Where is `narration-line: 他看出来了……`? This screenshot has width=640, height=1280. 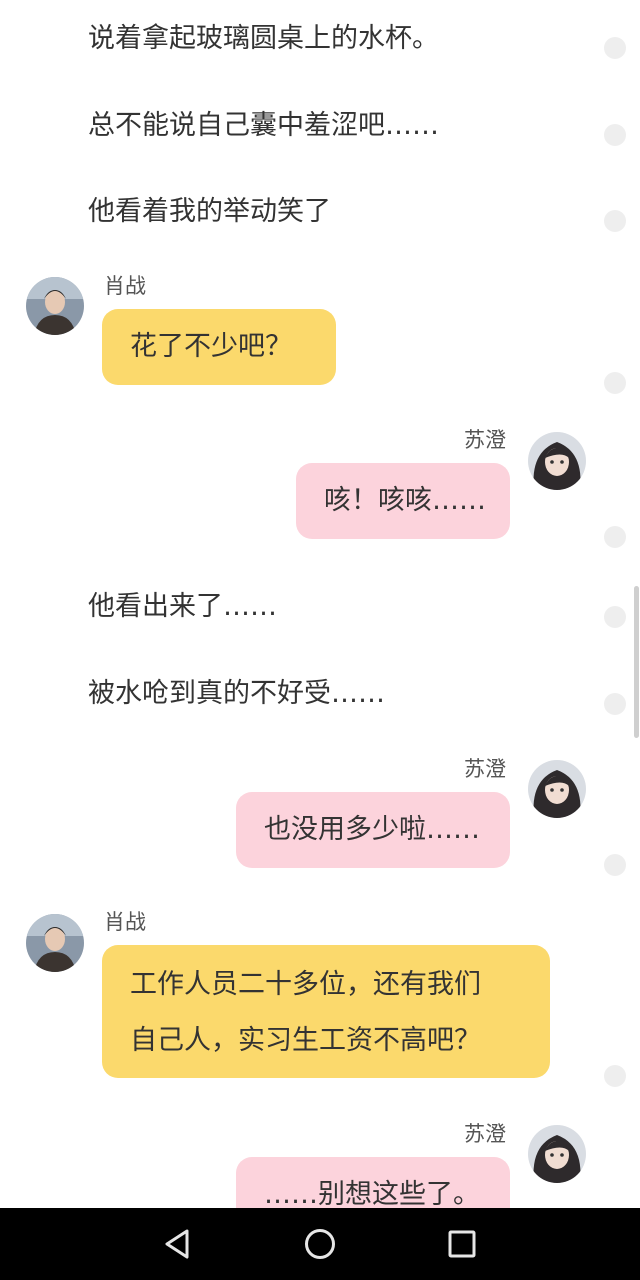
narration-line: 他看出来了…… is located at coordinates (182, 606).